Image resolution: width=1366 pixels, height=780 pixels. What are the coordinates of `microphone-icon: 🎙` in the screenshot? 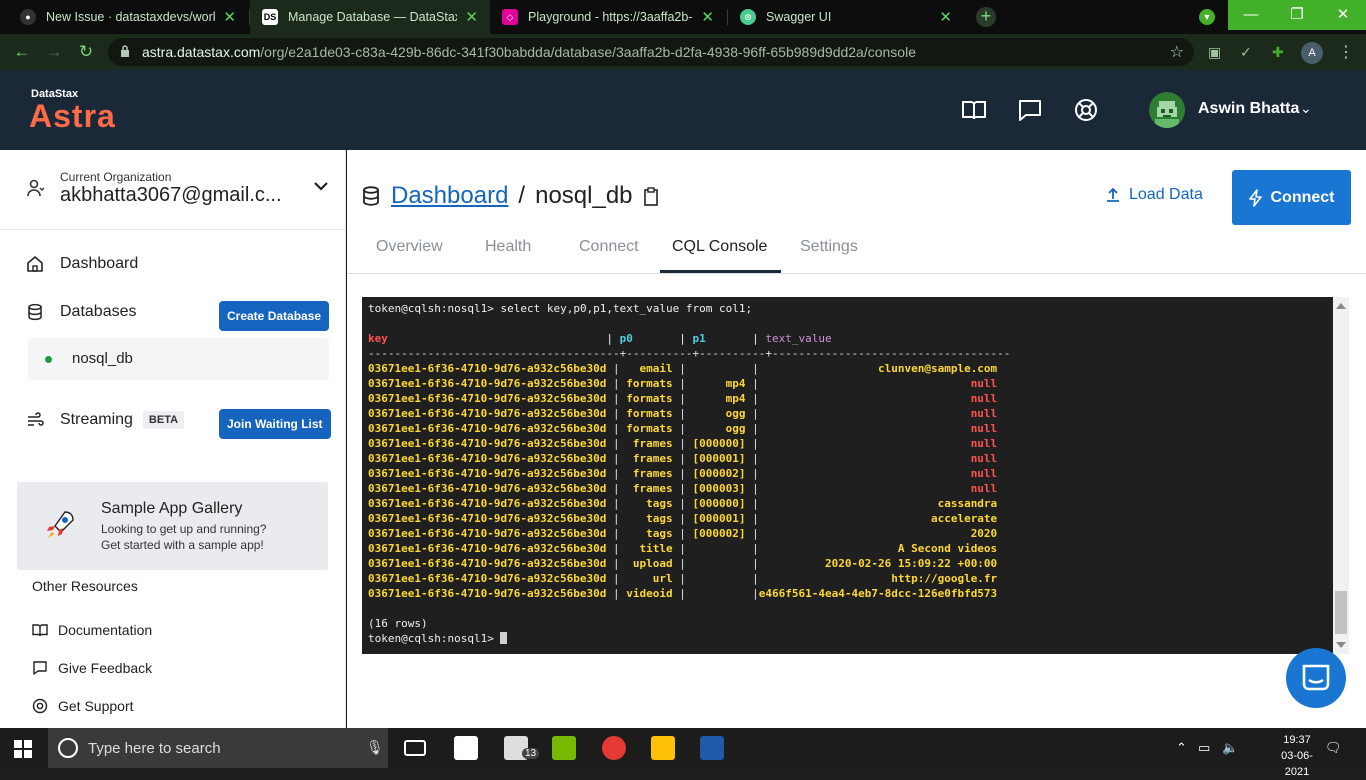 It's located at (375, 747).